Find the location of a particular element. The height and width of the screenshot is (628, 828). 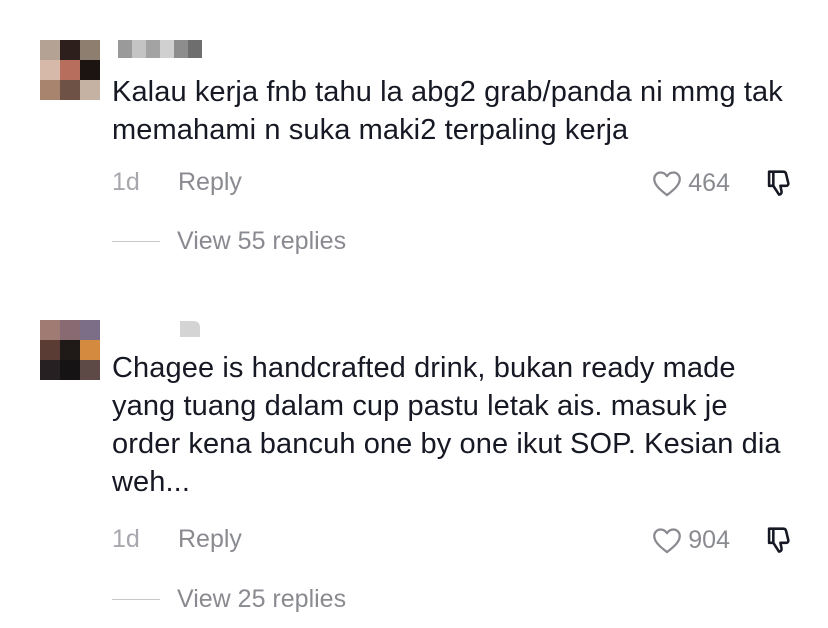

comment-meta: 1d Reply 904 is located at coordinates (457, 540).